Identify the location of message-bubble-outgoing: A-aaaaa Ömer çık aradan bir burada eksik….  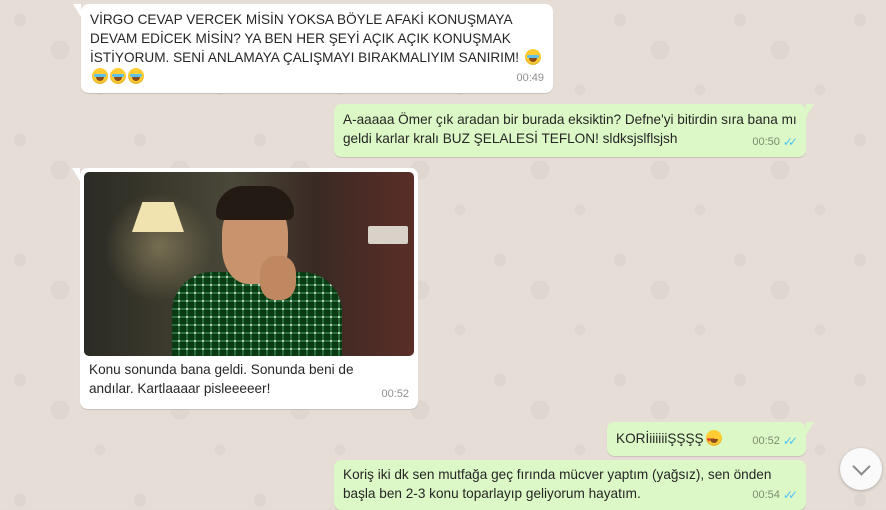
(574, 130).